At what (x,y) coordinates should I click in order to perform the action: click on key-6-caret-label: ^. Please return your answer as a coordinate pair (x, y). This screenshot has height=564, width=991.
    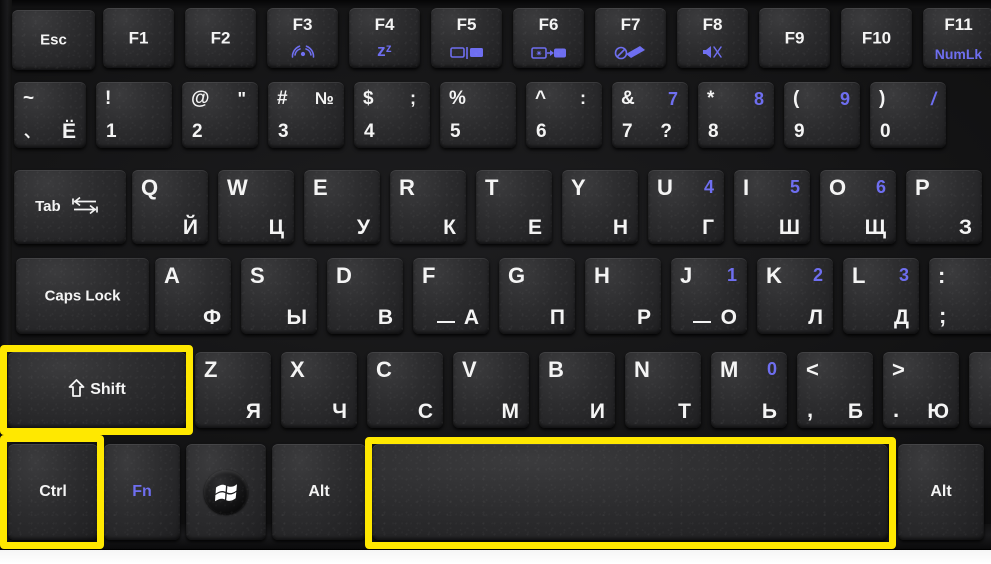
    Looking at the image, I should click on (541, 98).